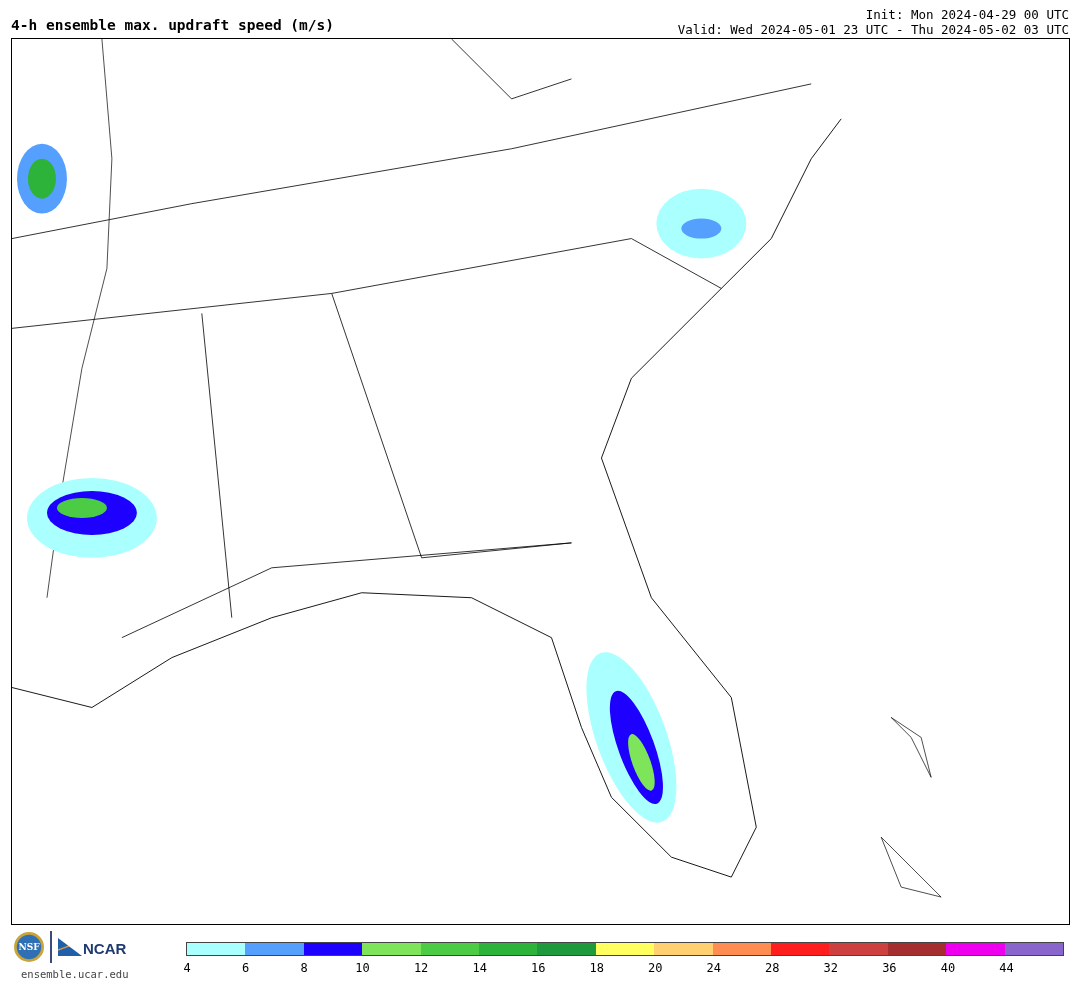  I want to click on valid-time: Valid: Wed 2024-05-01 23 UTC - Thu 2024-05-02 03 UTC, so click(873, 29).